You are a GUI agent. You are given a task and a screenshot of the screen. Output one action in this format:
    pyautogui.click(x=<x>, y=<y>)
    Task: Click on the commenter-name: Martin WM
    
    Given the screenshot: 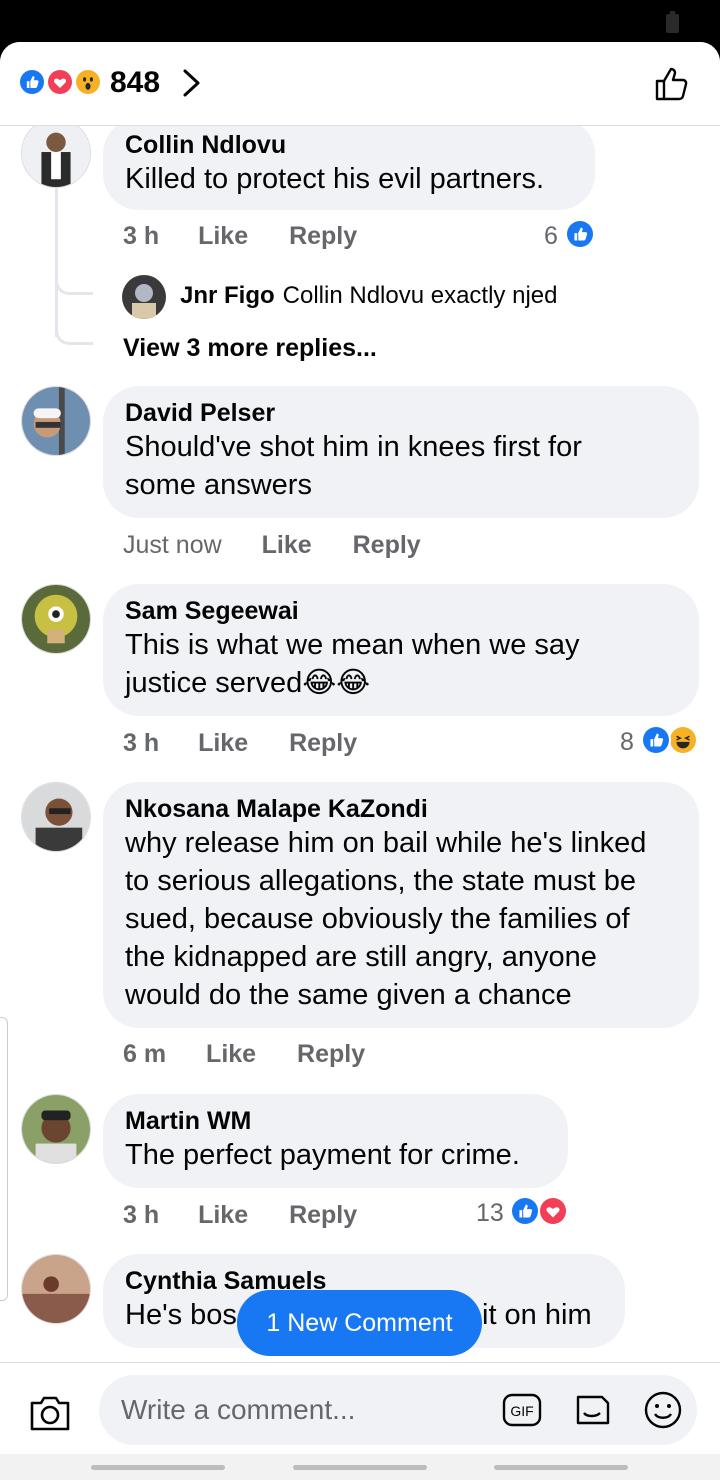 What is the action you would take?
    pyautogui.click(x=335, y=1121)
    